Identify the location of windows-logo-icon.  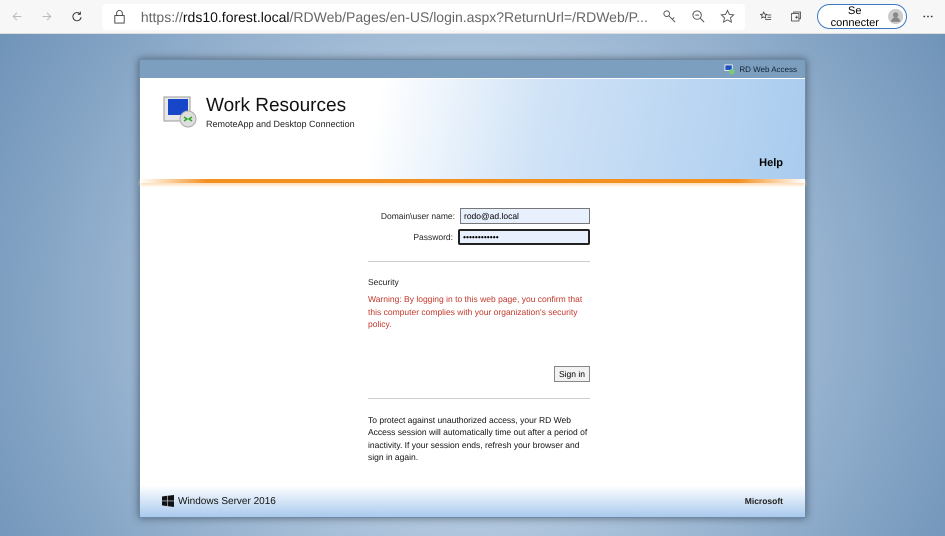
(168, 501).